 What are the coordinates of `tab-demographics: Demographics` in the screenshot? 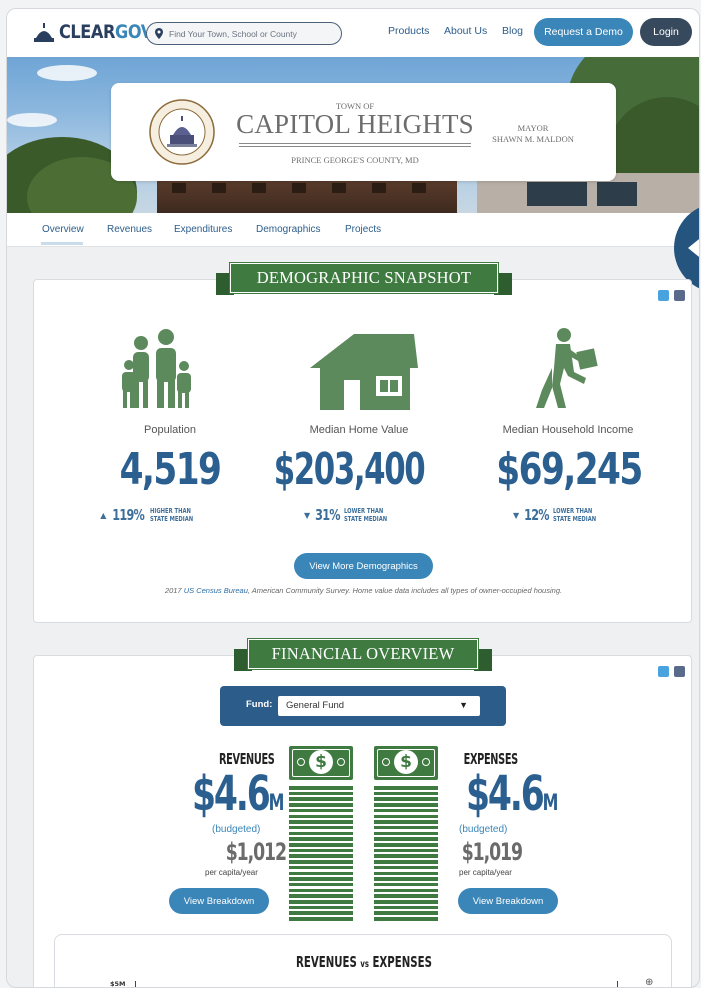 It's located at (288, 229).